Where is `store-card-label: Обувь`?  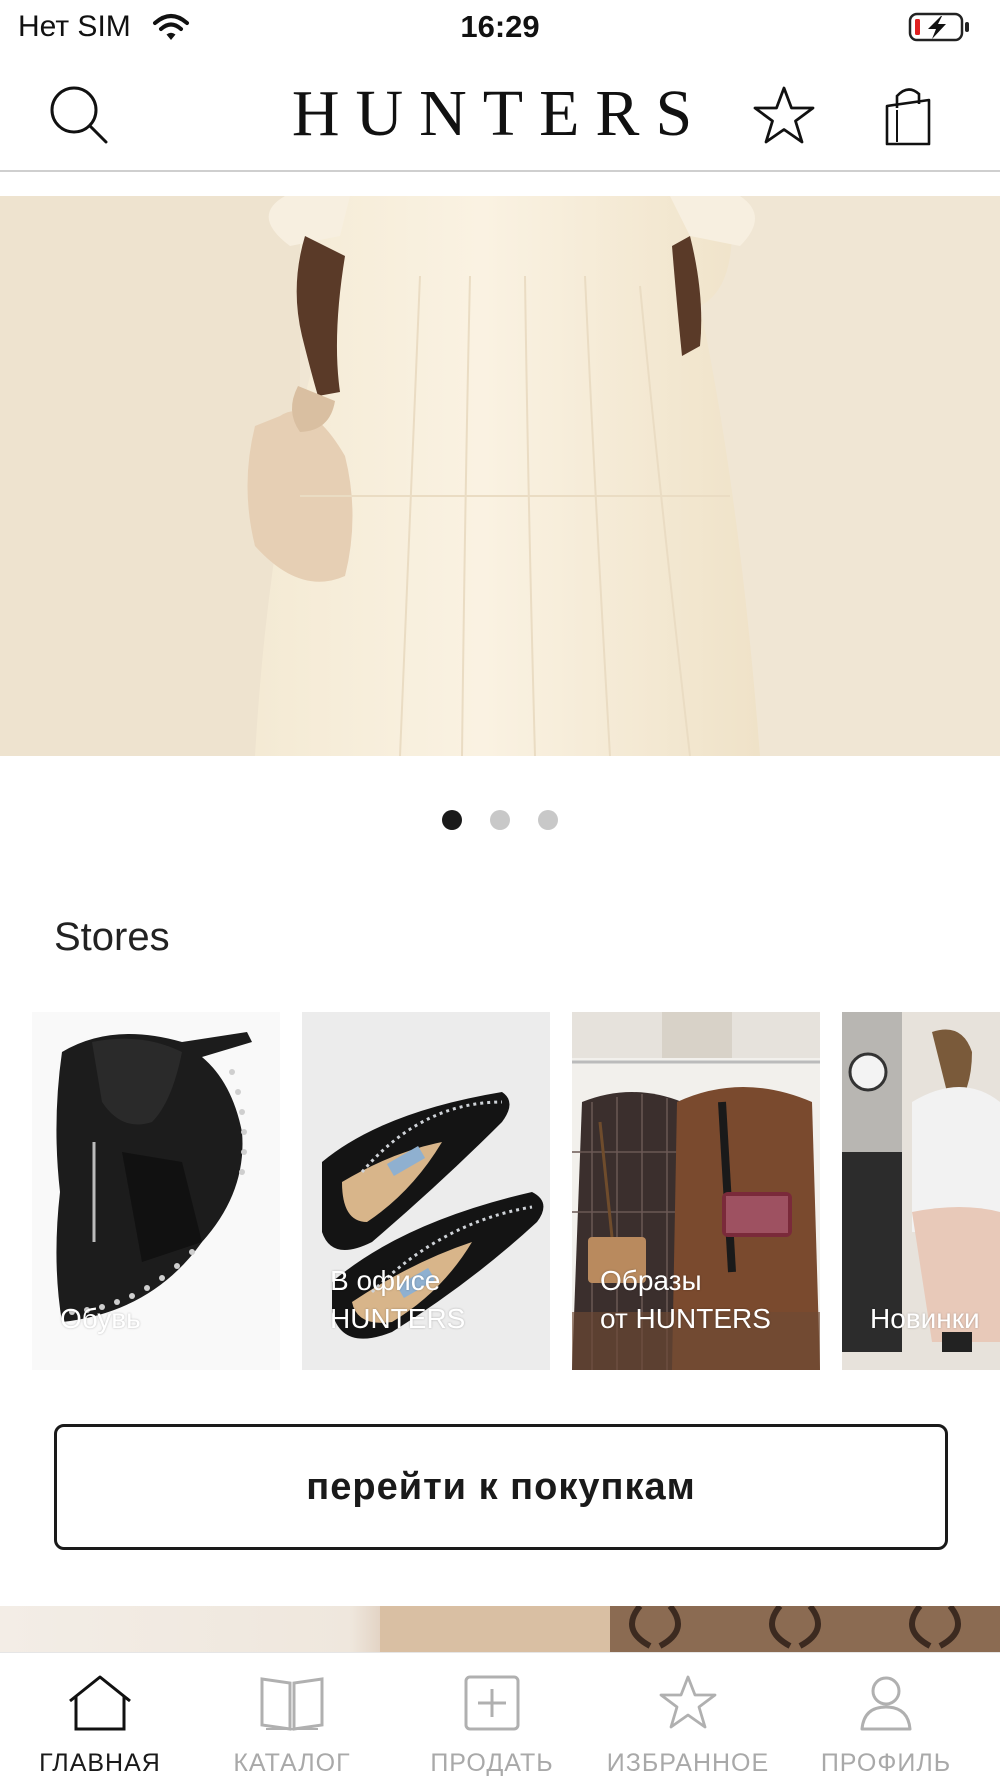 store-card-label: Обувь is located at coordinates (100, 1318).